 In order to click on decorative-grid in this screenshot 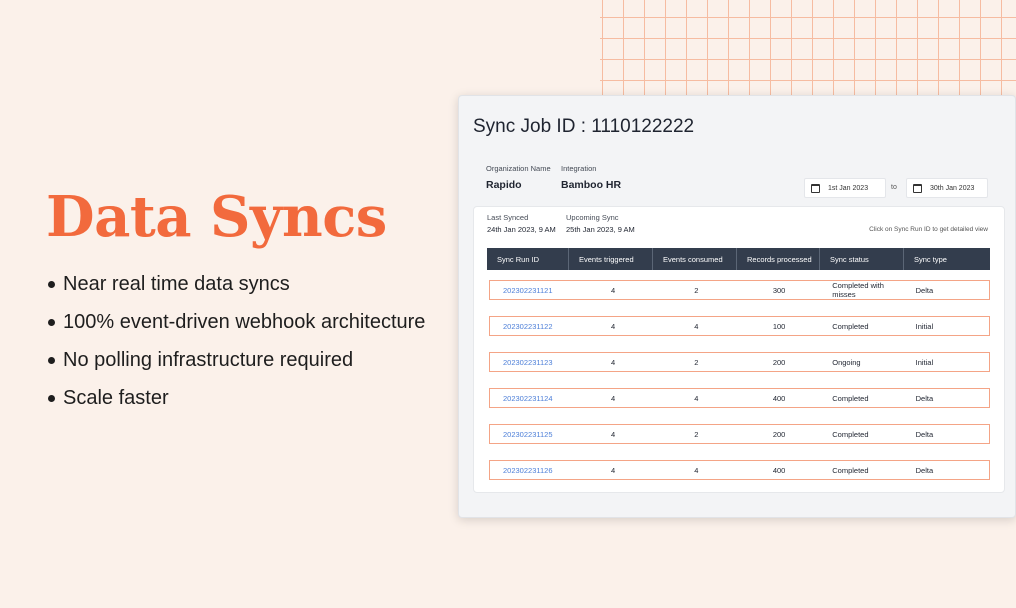, I will do `click(808, 47)`.